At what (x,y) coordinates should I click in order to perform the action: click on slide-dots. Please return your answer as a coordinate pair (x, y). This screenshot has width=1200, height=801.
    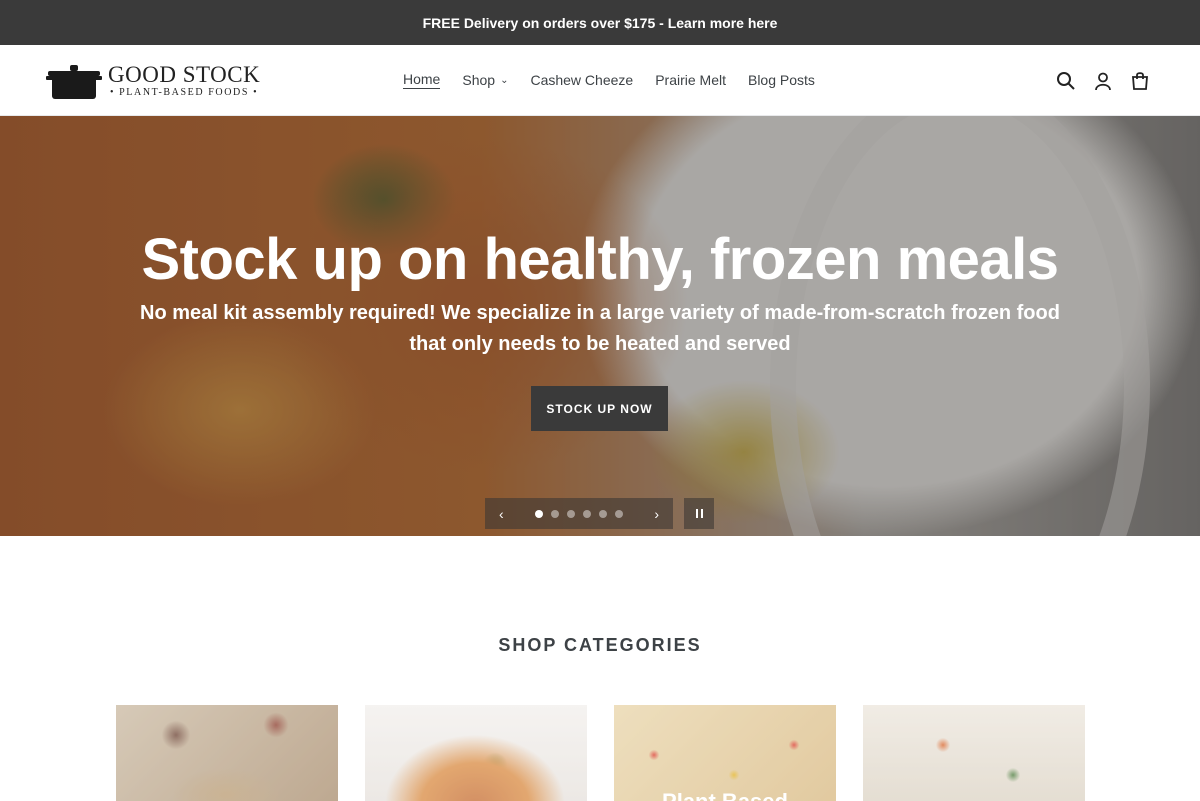
    Looking at the image, I should click on (579, 513).